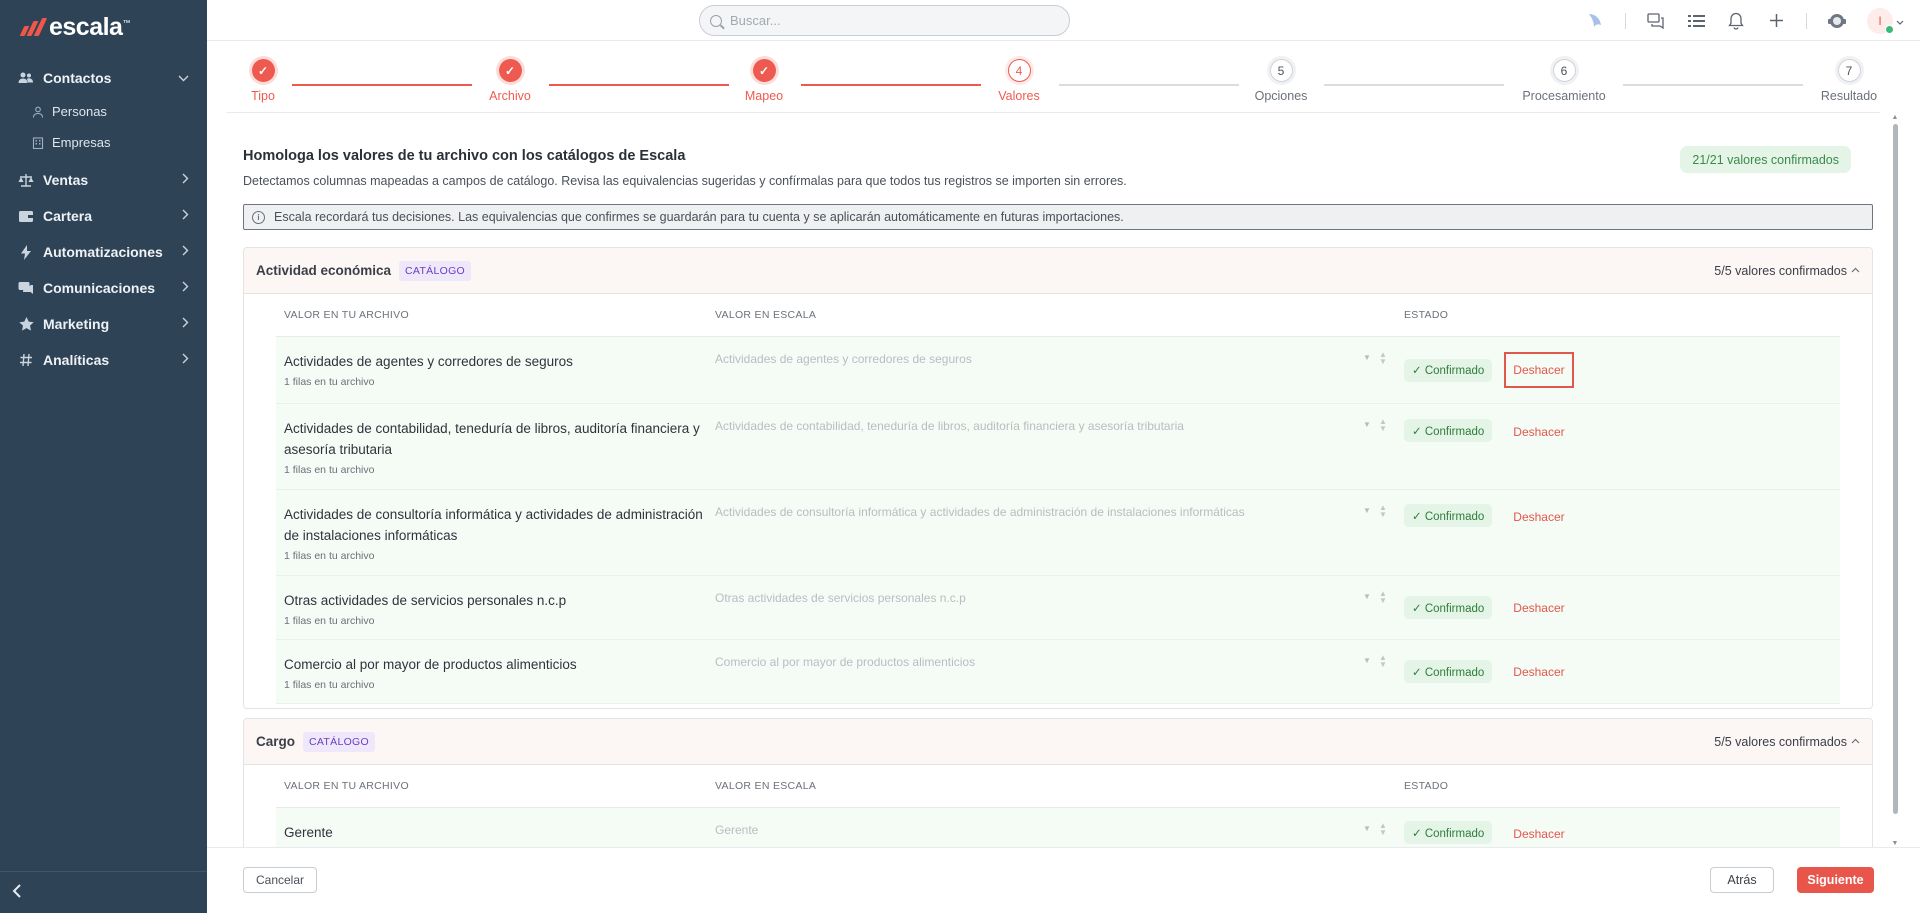  I want to click on step-opciones: 5 Opciones, so click(1281, 81).